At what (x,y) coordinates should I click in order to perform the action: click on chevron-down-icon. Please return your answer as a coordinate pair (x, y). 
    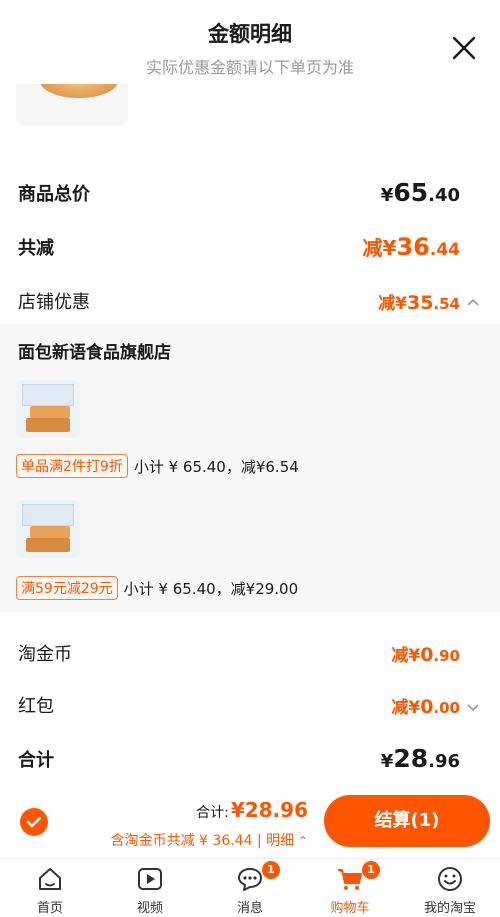
    Looking at the image, I should click on (473, 707).